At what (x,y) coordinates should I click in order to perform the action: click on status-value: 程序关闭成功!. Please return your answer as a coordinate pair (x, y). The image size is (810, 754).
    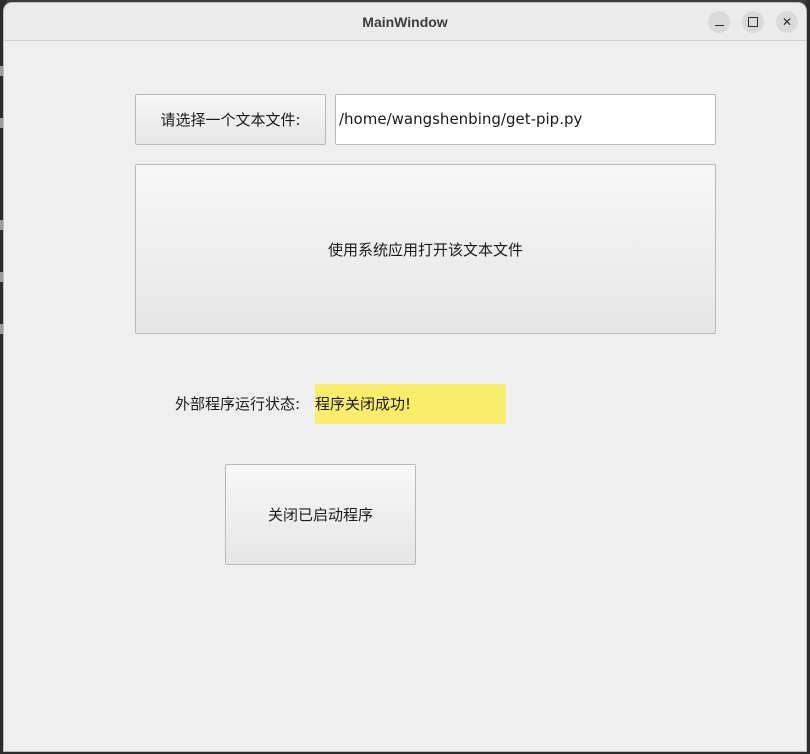
    Looking at the image, I should click on (410, 404).